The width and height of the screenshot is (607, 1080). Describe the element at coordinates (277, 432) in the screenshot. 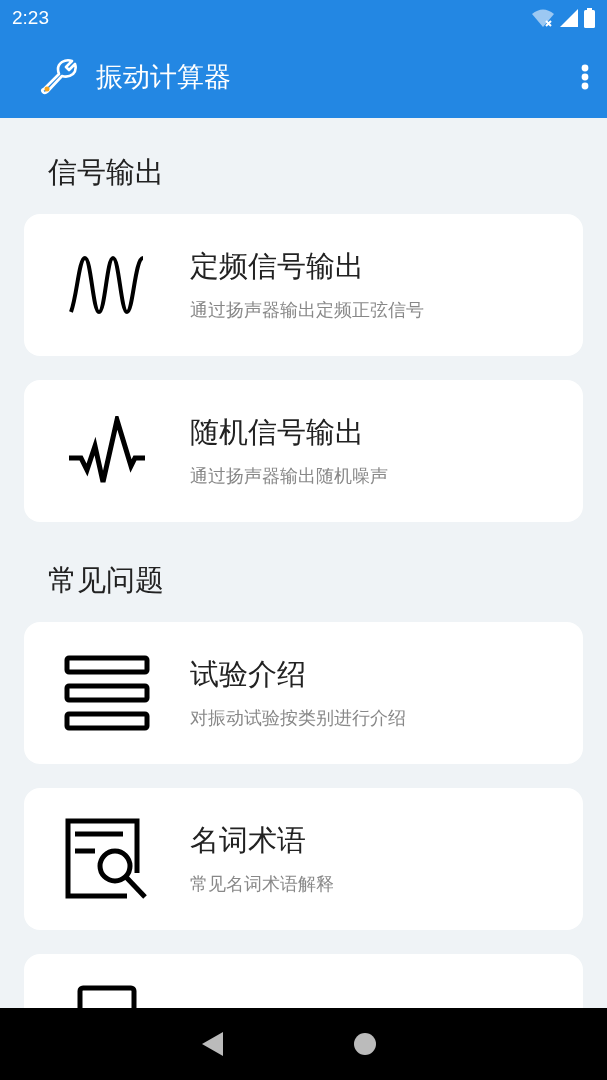

I see `card-title: 随机信号输出` at that location.